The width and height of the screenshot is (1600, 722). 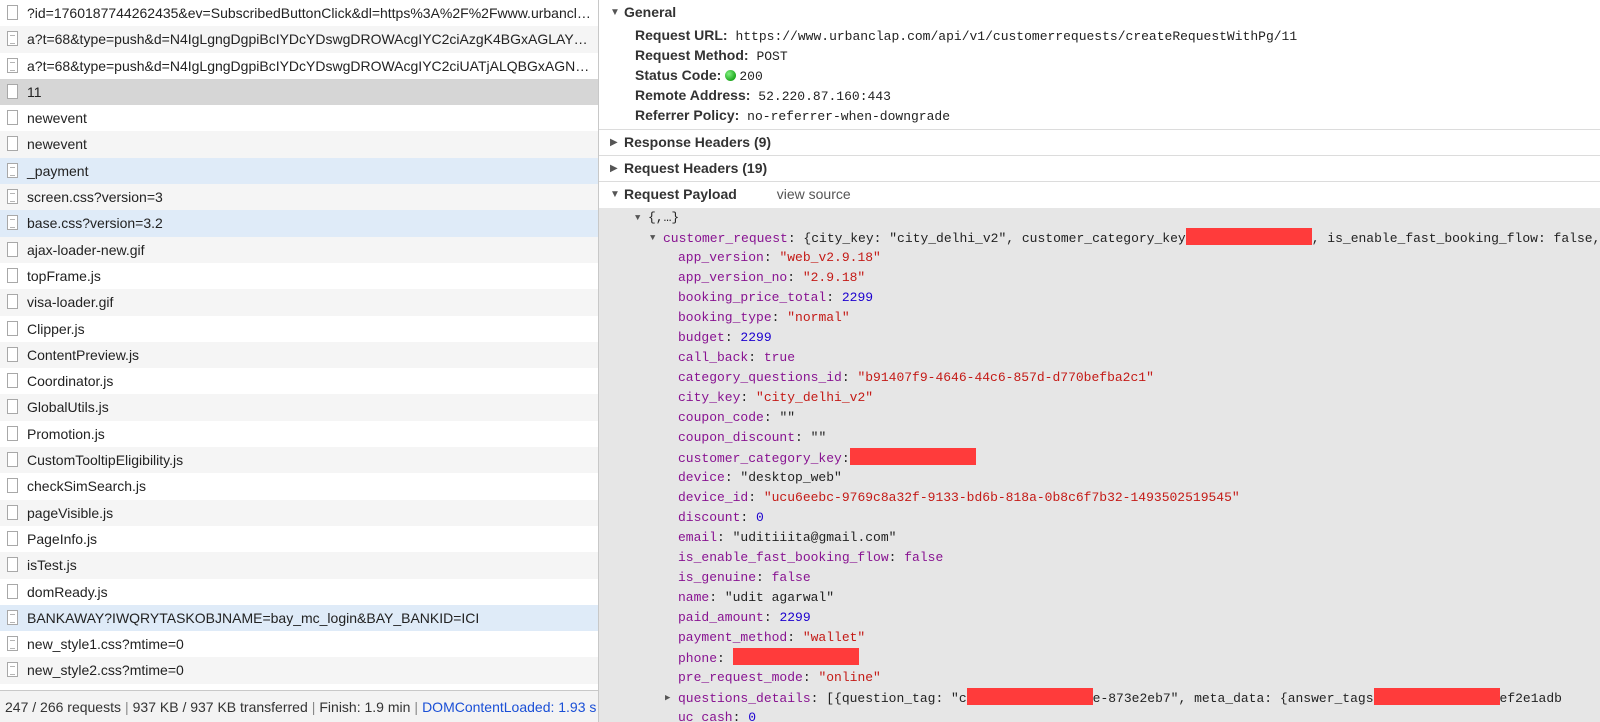 What do you see at coordinates (740, 677) in the screenshot?
I see `payload-field-key: pre_request_mode` at bounding box center [740, 677].